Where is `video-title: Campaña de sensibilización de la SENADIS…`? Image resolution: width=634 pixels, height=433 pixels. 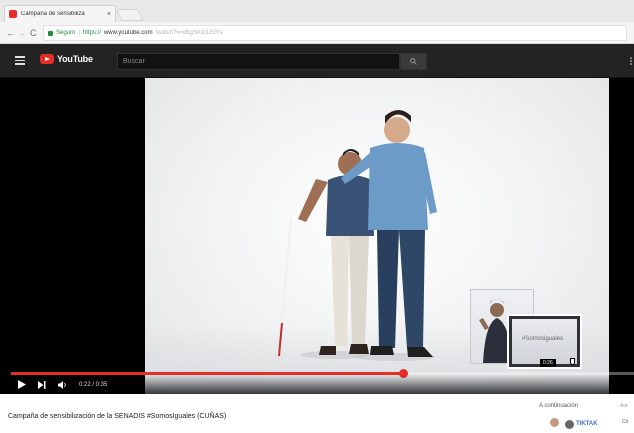
video-title: Campaña de sensibilización de la SENADIS… is located at coordinates (117, 416).